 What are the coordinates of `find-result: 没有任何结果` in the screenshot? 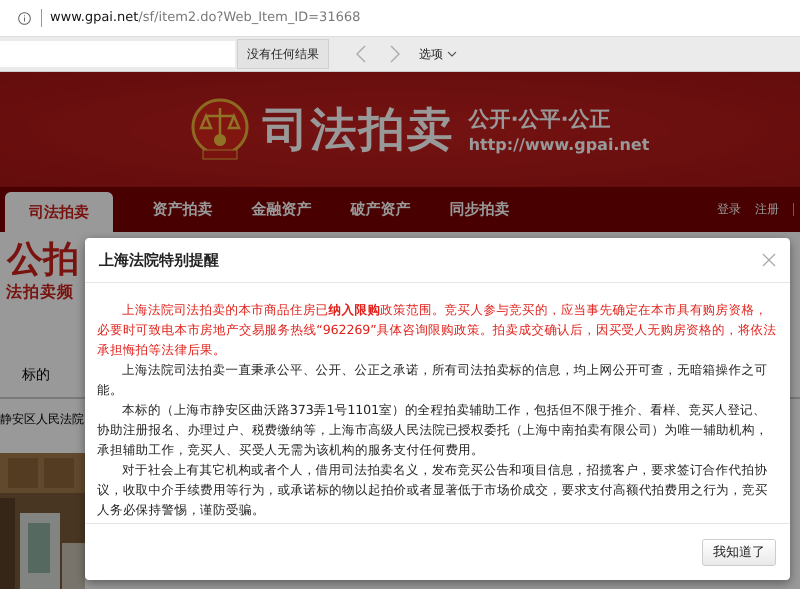 It's located at (283, 54).